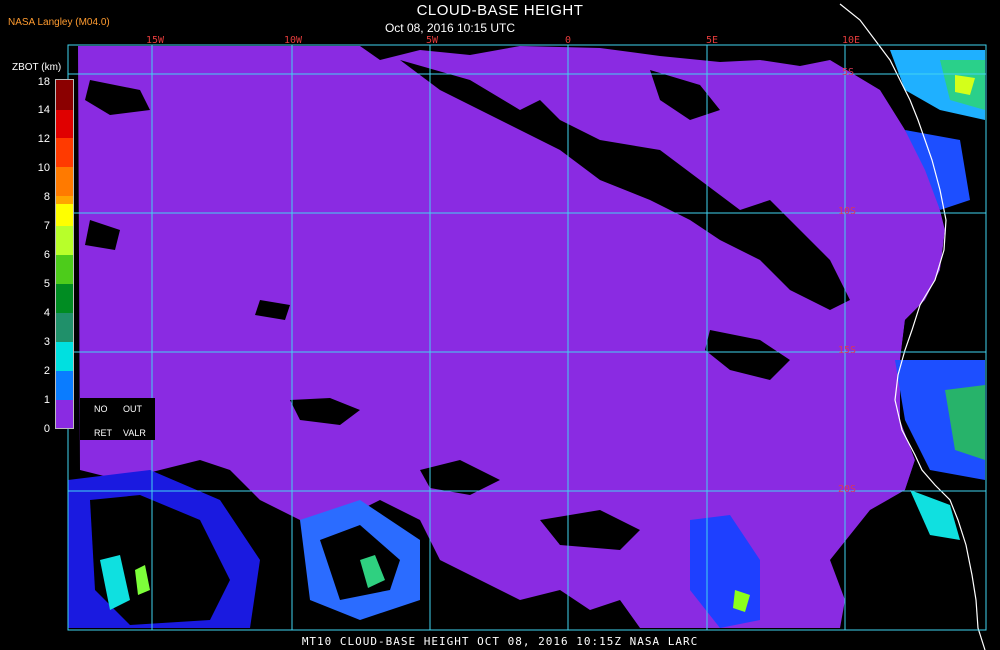 This screenshot has width=1000, height=650. I want to click on colorbar-tick: 4, so click(46, 313).